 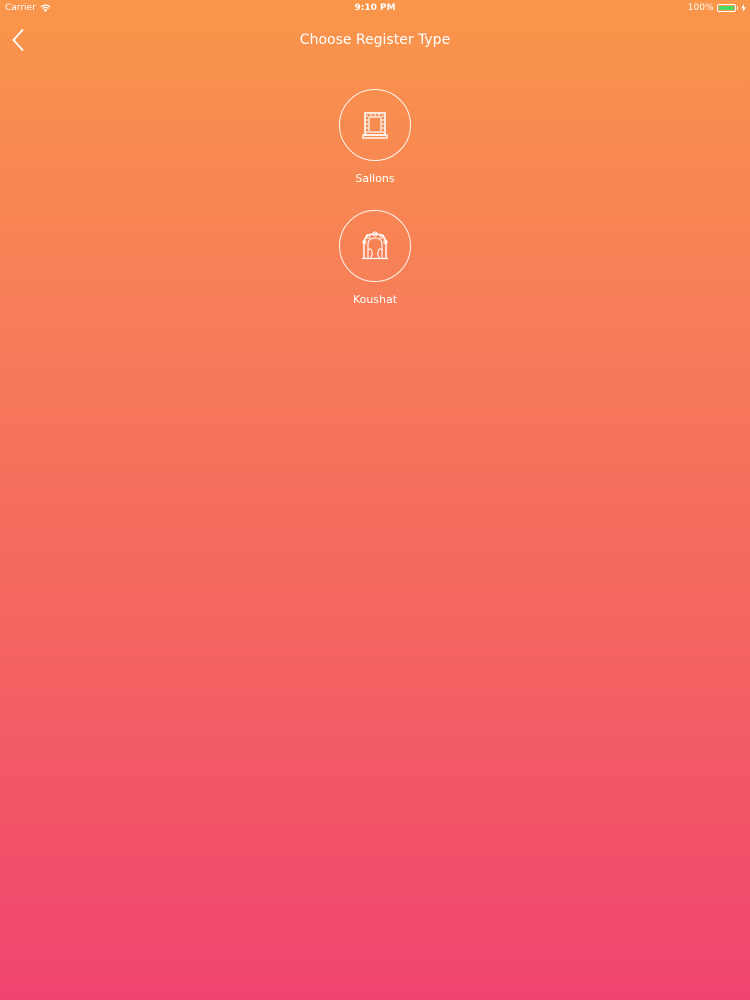 I want to click on page-title: Choose Register Type, so click(x=375, y=40).